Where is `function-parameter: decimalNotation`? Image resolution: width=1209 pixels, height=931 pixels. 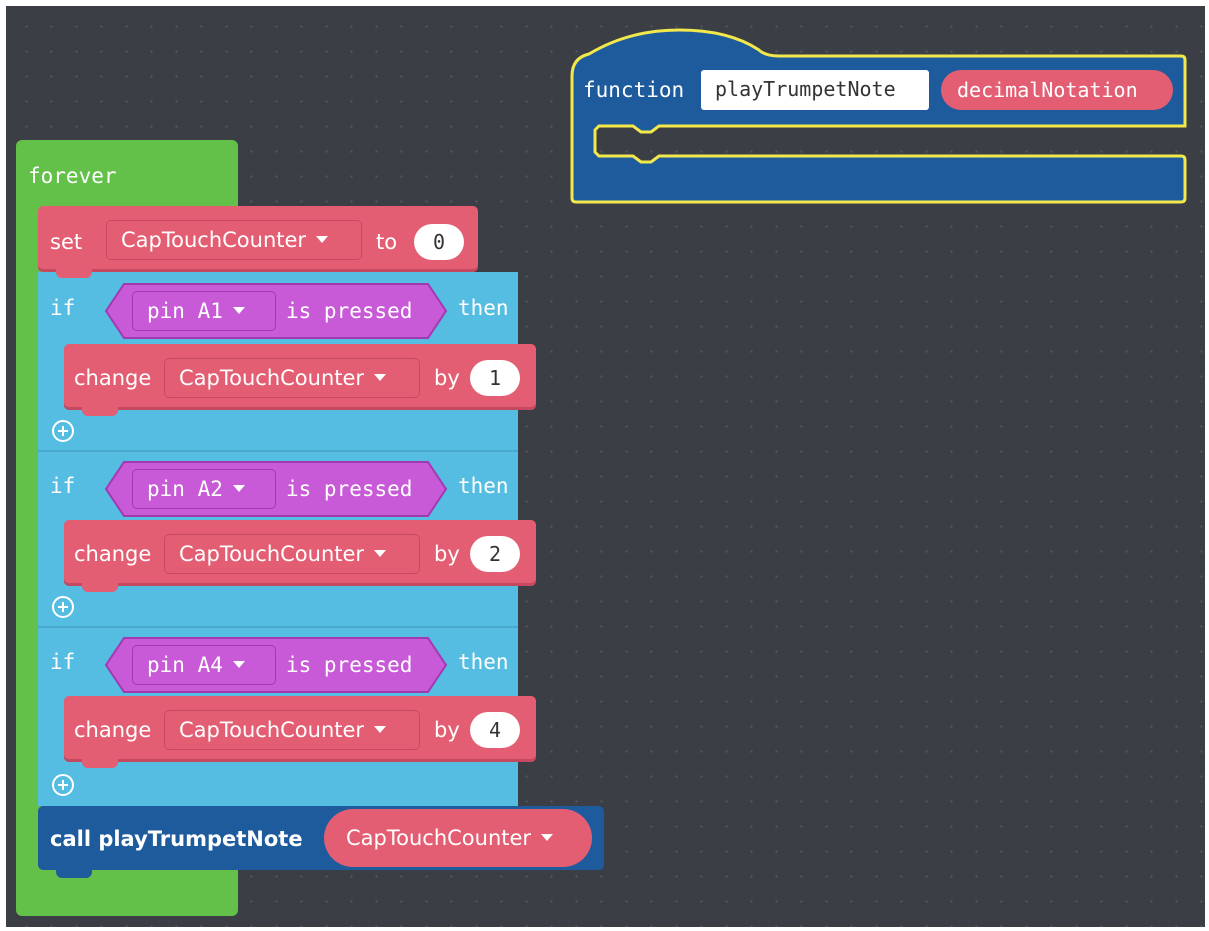
function-parameter: decimalNotation is located at coordinates (1057, 90).